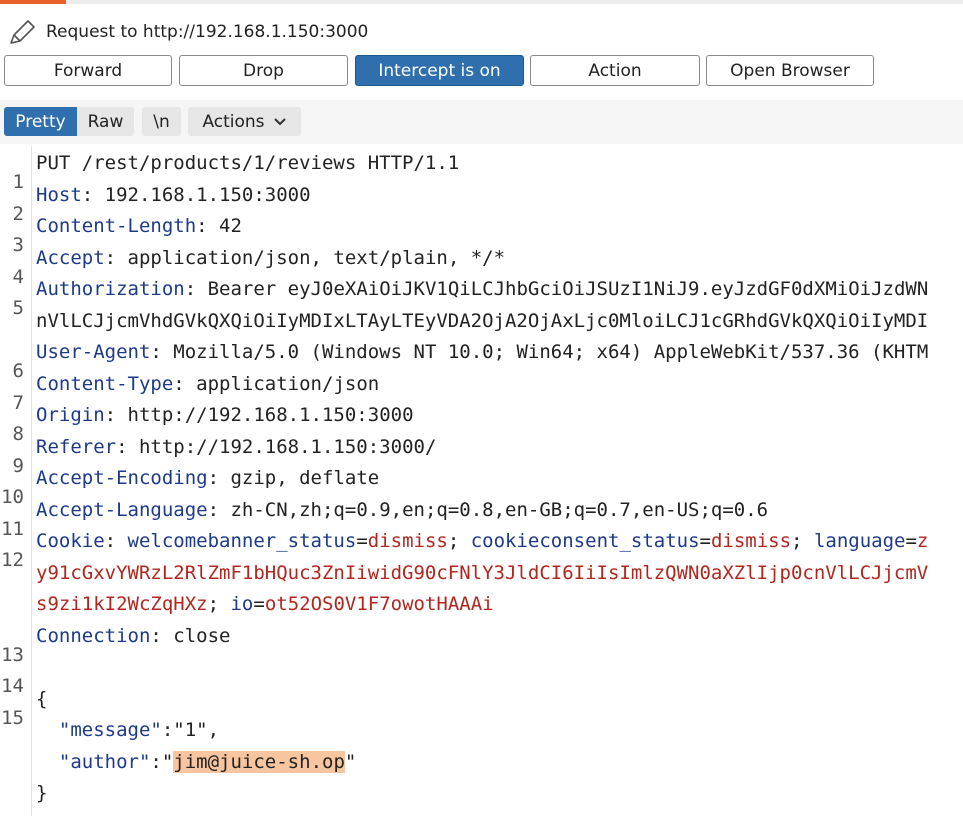 This screenshot has width=963, height=816. I want to click on cookie-name: cookieconsent_status, so click(585, 541).